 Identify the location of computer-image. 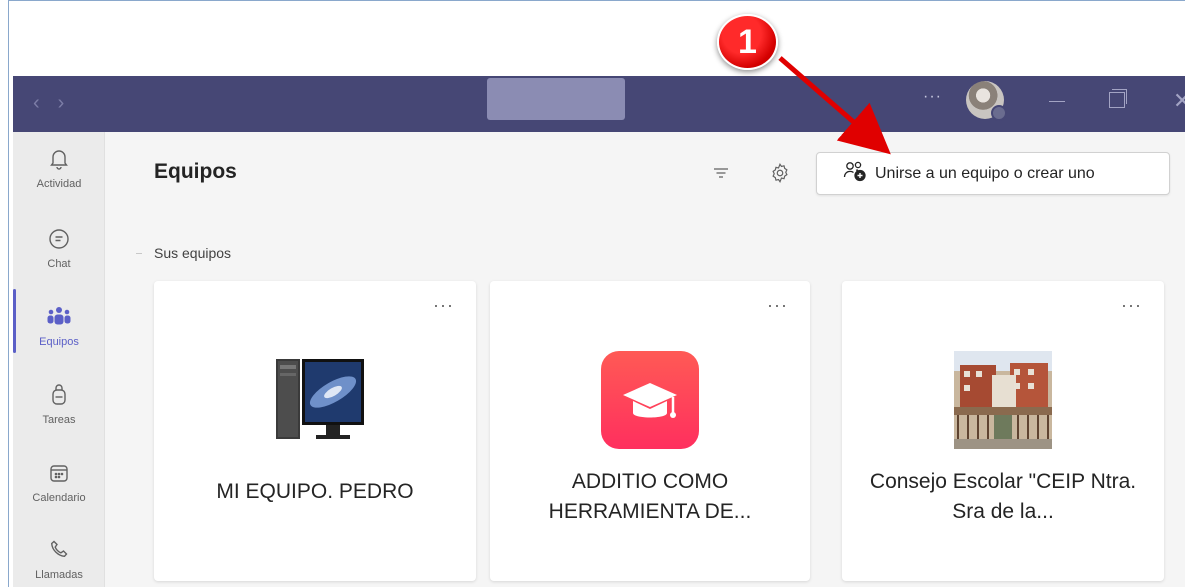
(315, 400).